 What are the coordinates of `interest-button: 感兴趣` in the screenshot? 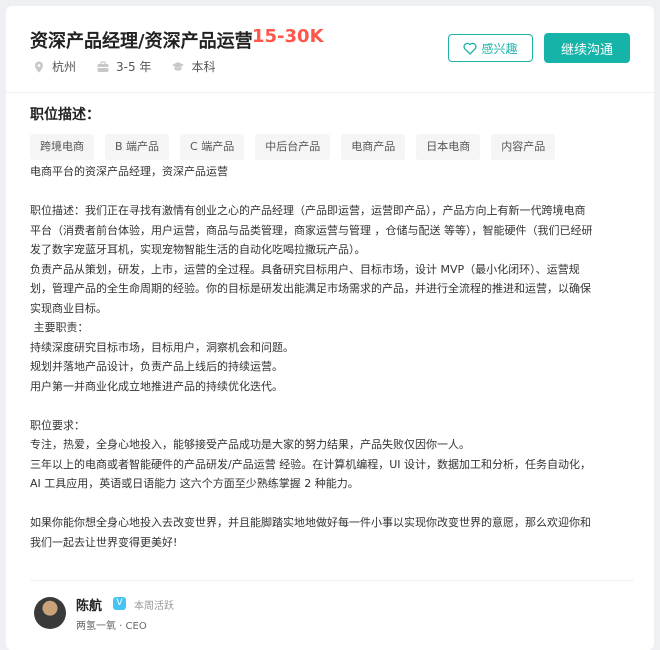 It's located at (490, 48).